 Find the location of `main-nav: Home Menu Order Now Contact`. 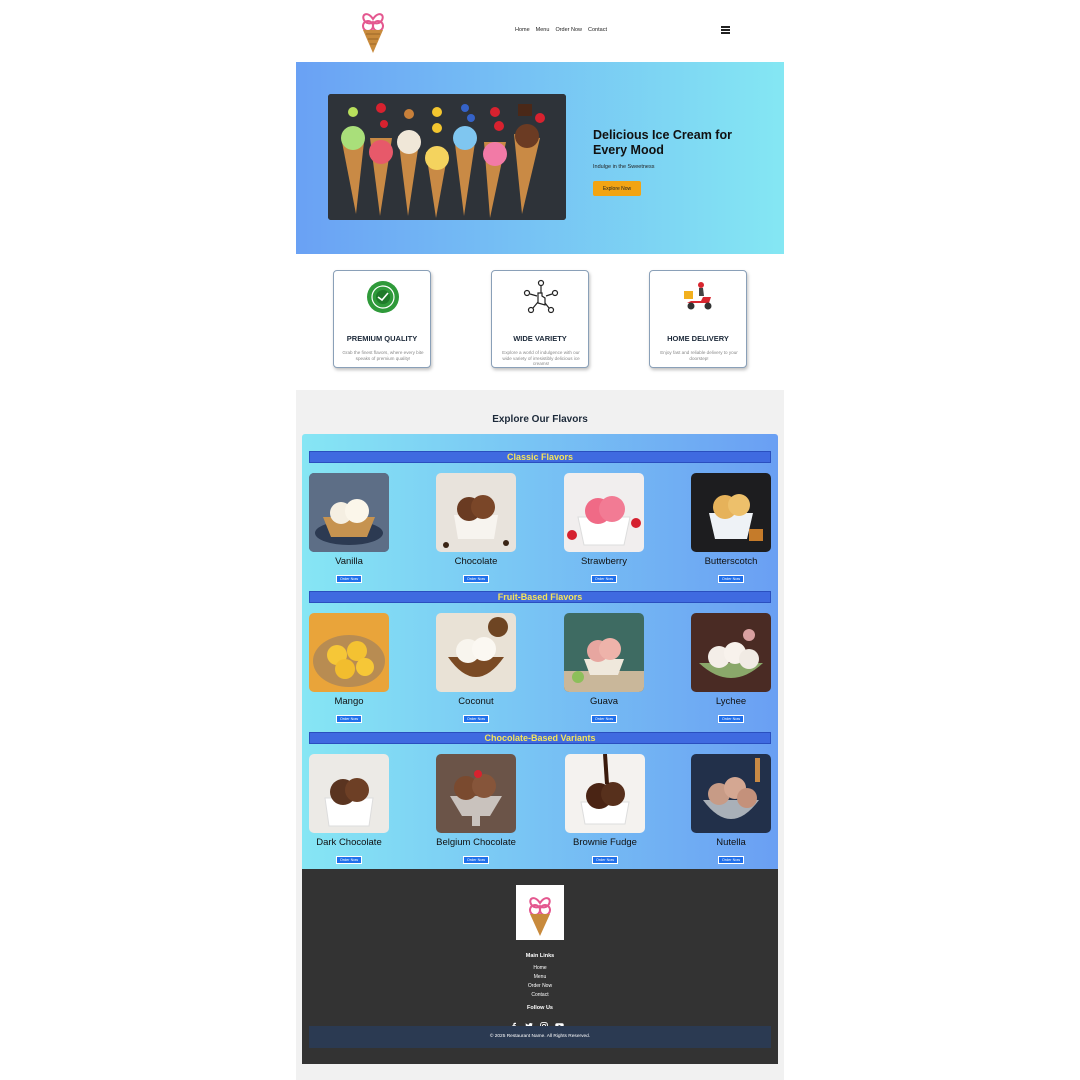

main-nav: Home Menu Order Now Contact is located at coordinates (561, 30).